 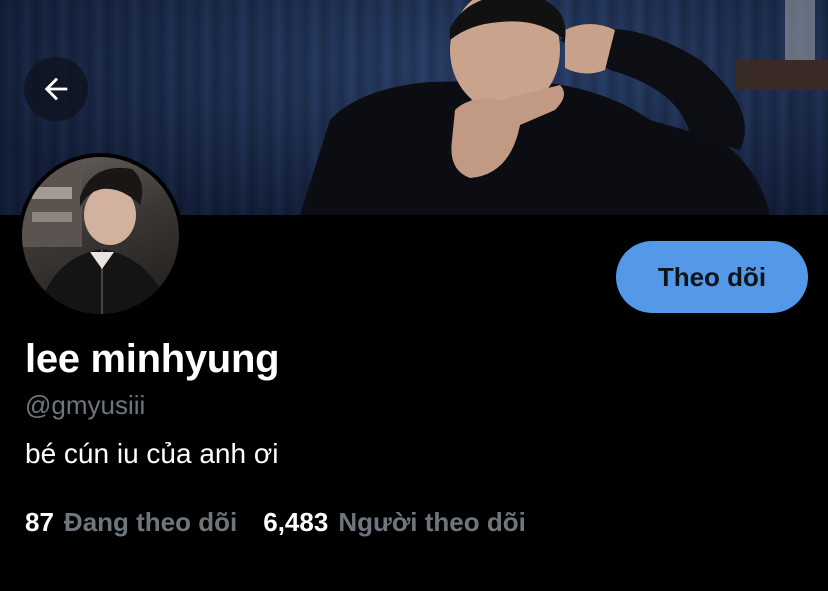 What do you see at coordinates (296, 522) in the screenshot?
I see `followers-count: 6,483` at bounding box center [296, 522].